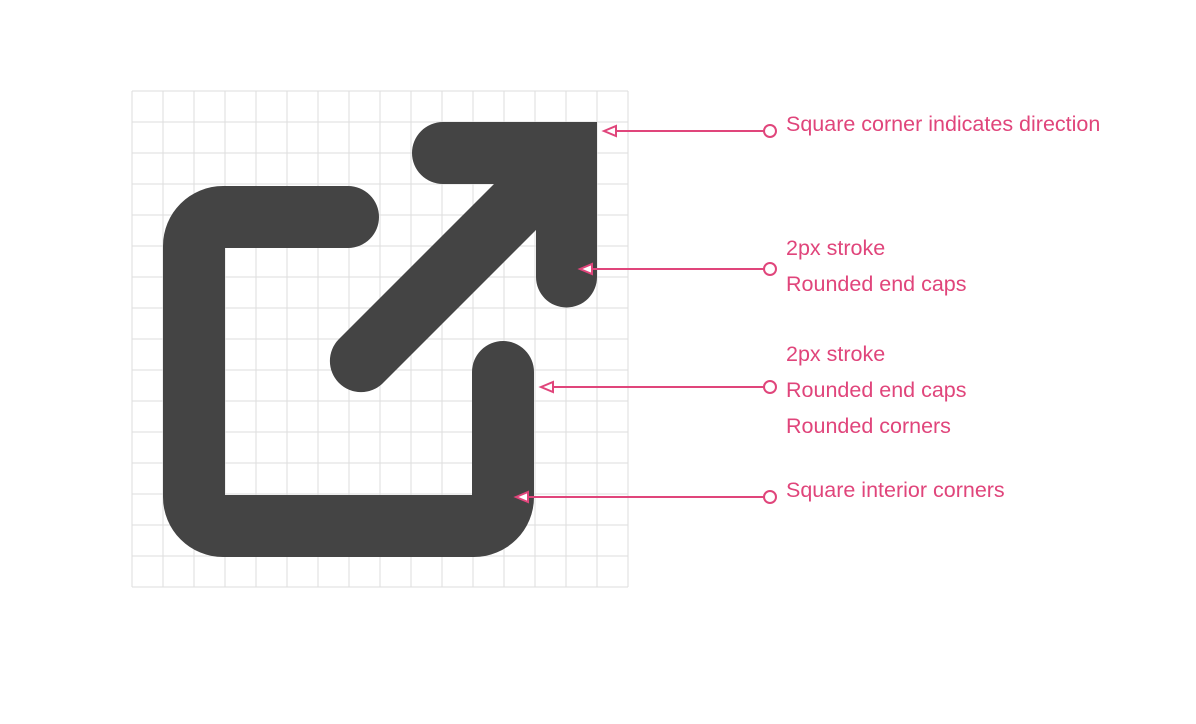 The width and height of the screenshot is (1196, 724). I want to click on annotation-square-corner: Square corner indicates direction, so click(943, 124).